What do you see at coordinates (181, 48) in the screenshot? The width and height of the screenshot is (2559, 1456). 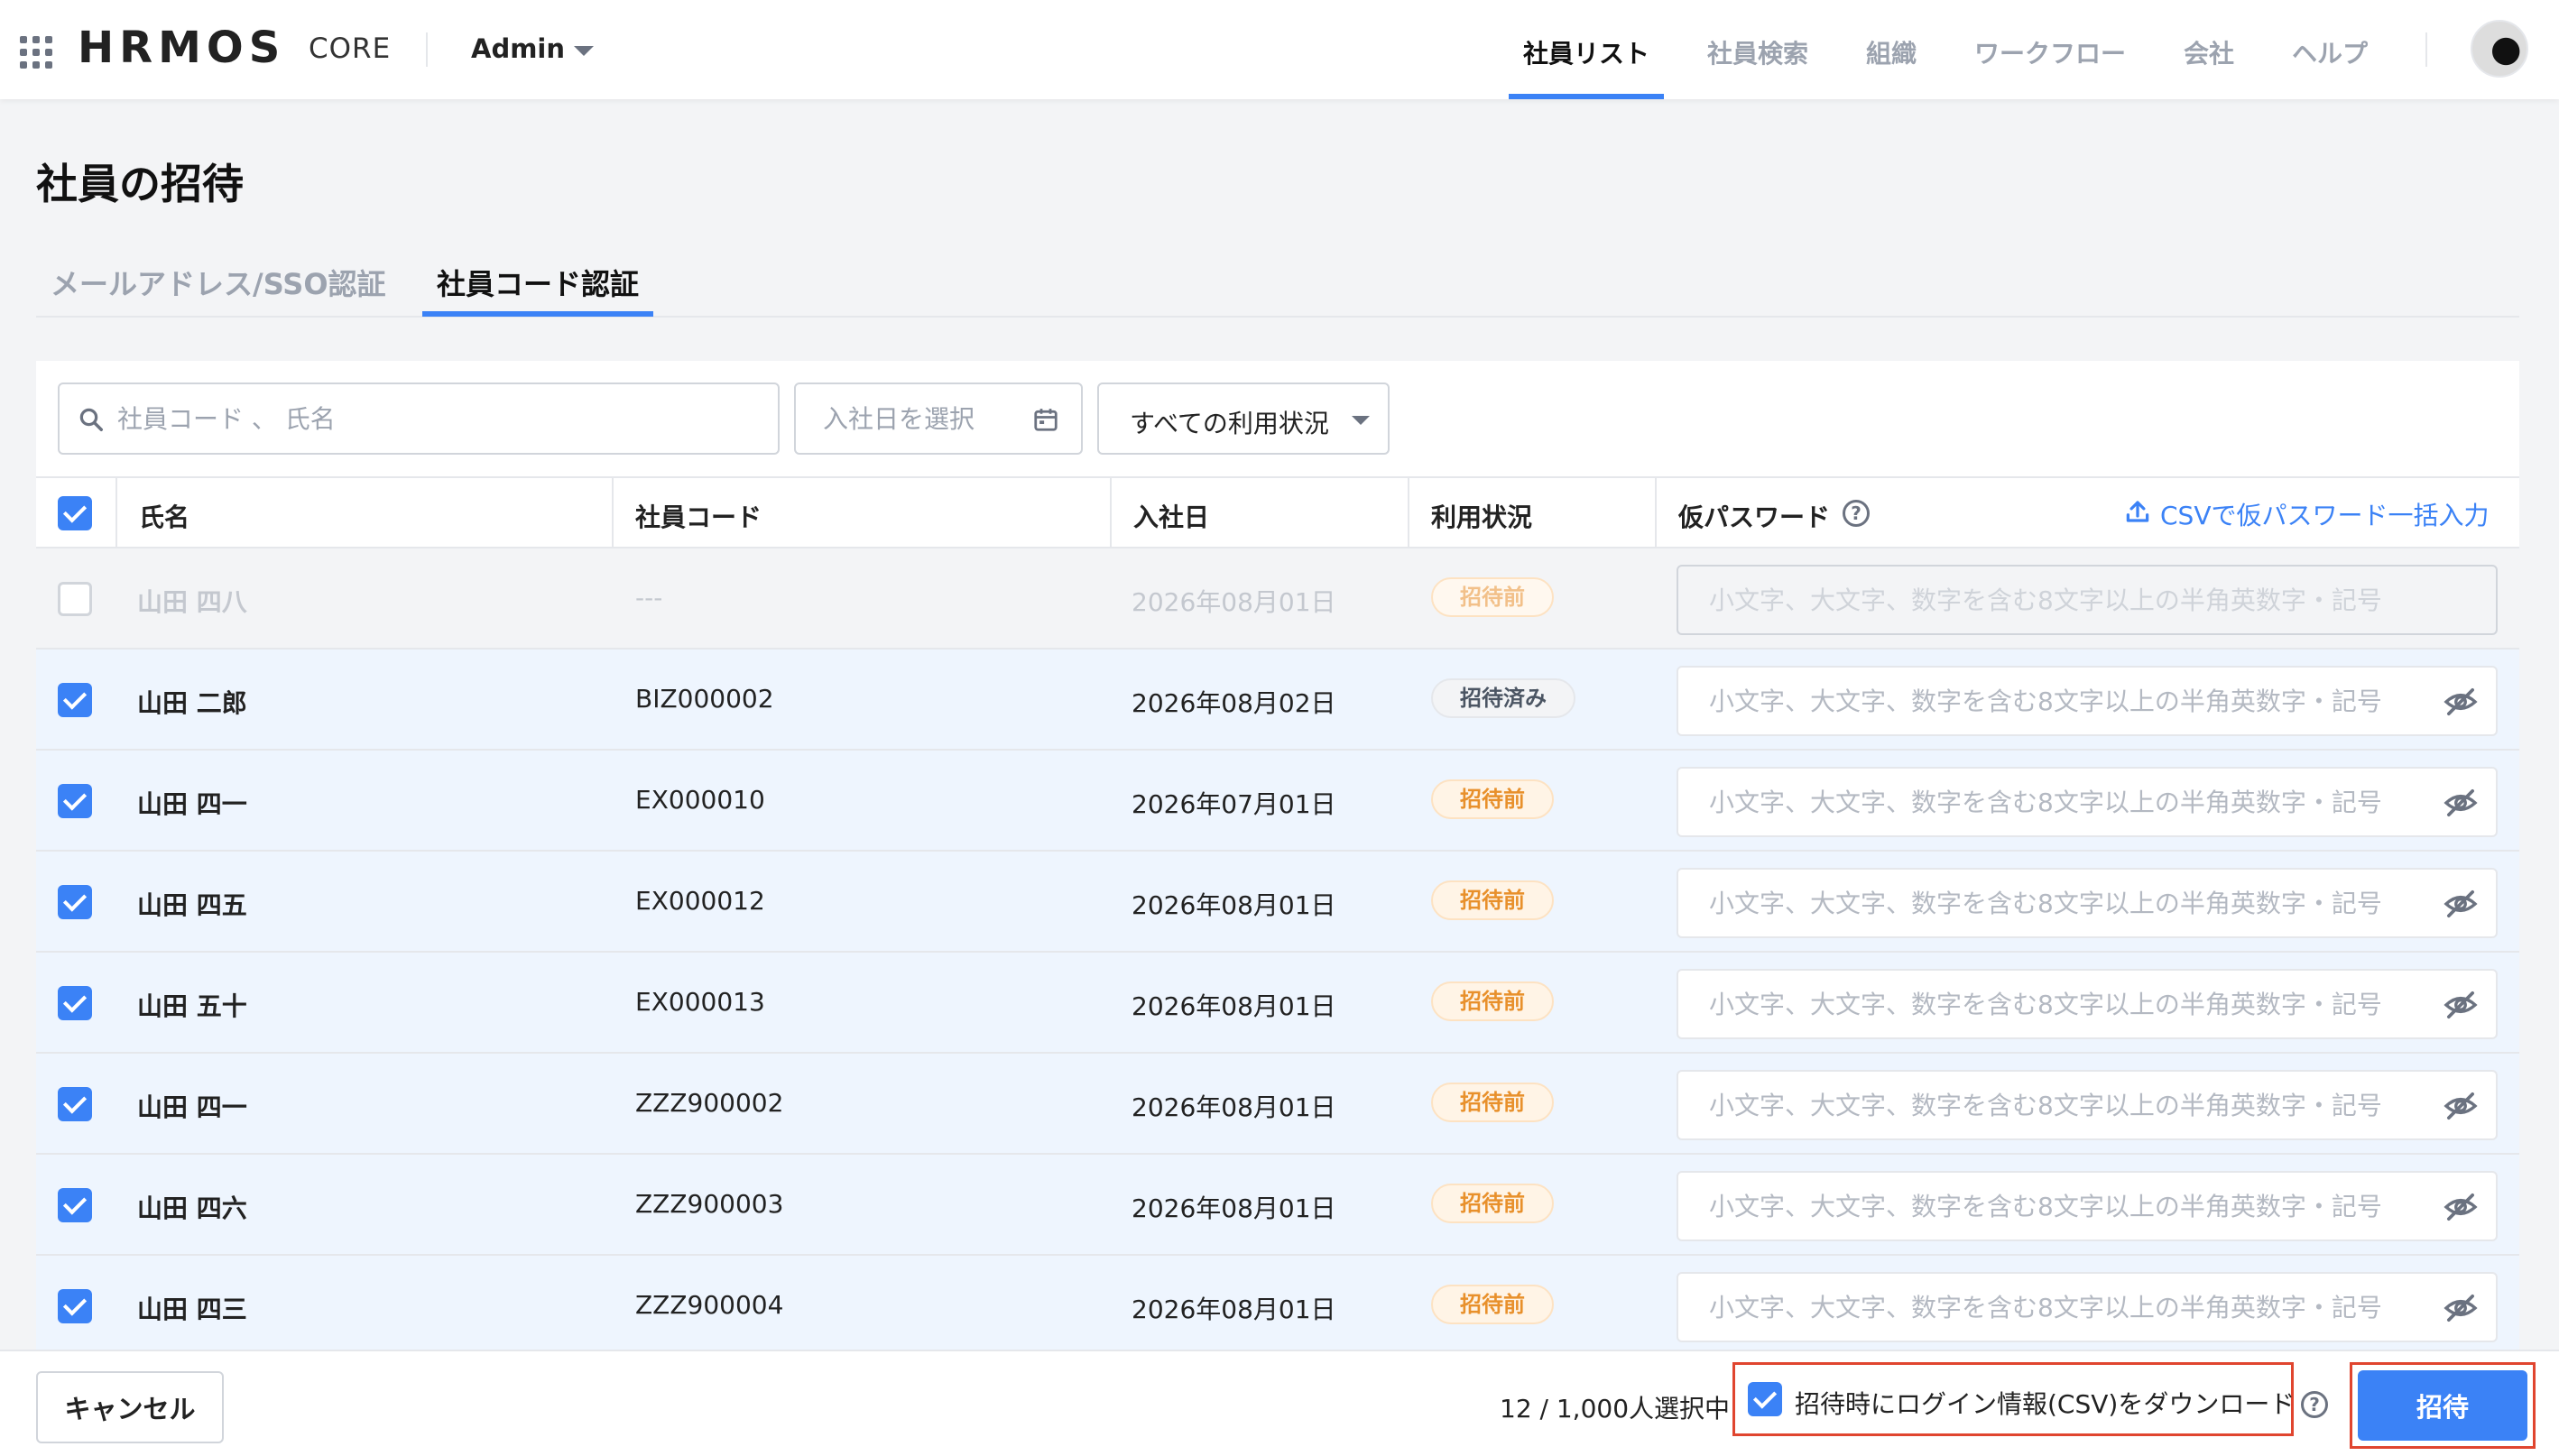 I see `app-logo: HRMOS` at bounding box center [181, 48].